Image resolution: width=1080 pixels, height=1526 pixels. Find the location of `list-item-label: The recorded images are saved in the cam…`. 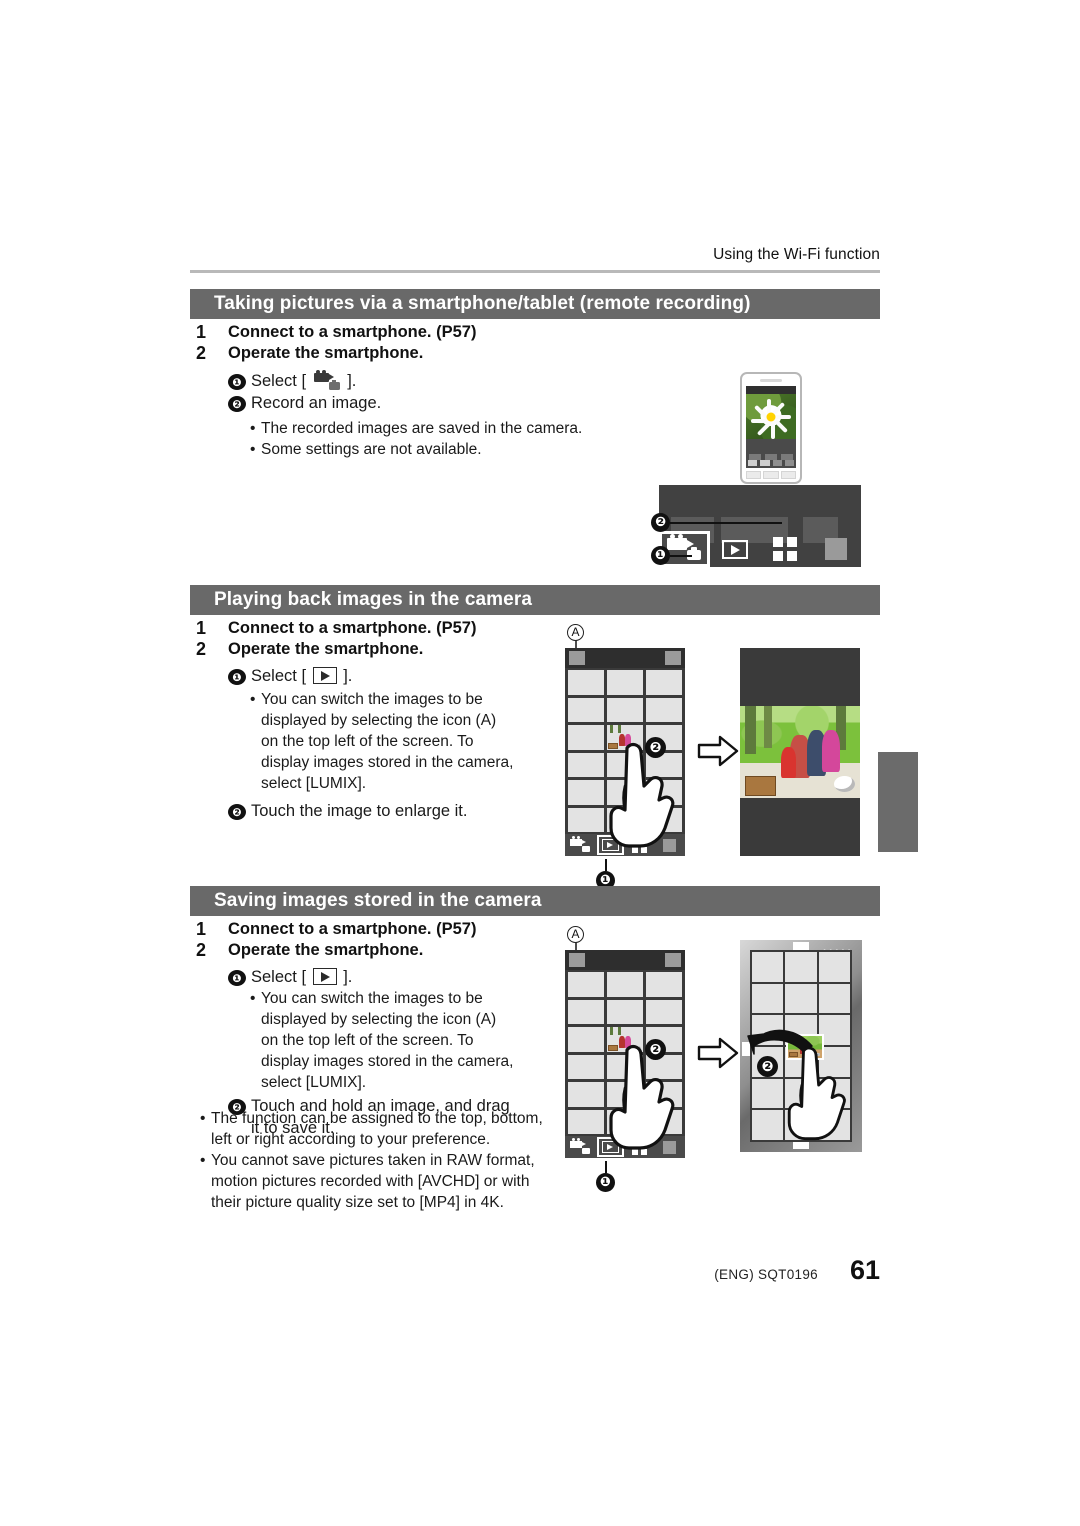

list-item-label: The recorded images are saved in the cam… is located at coordinates (422, 428).